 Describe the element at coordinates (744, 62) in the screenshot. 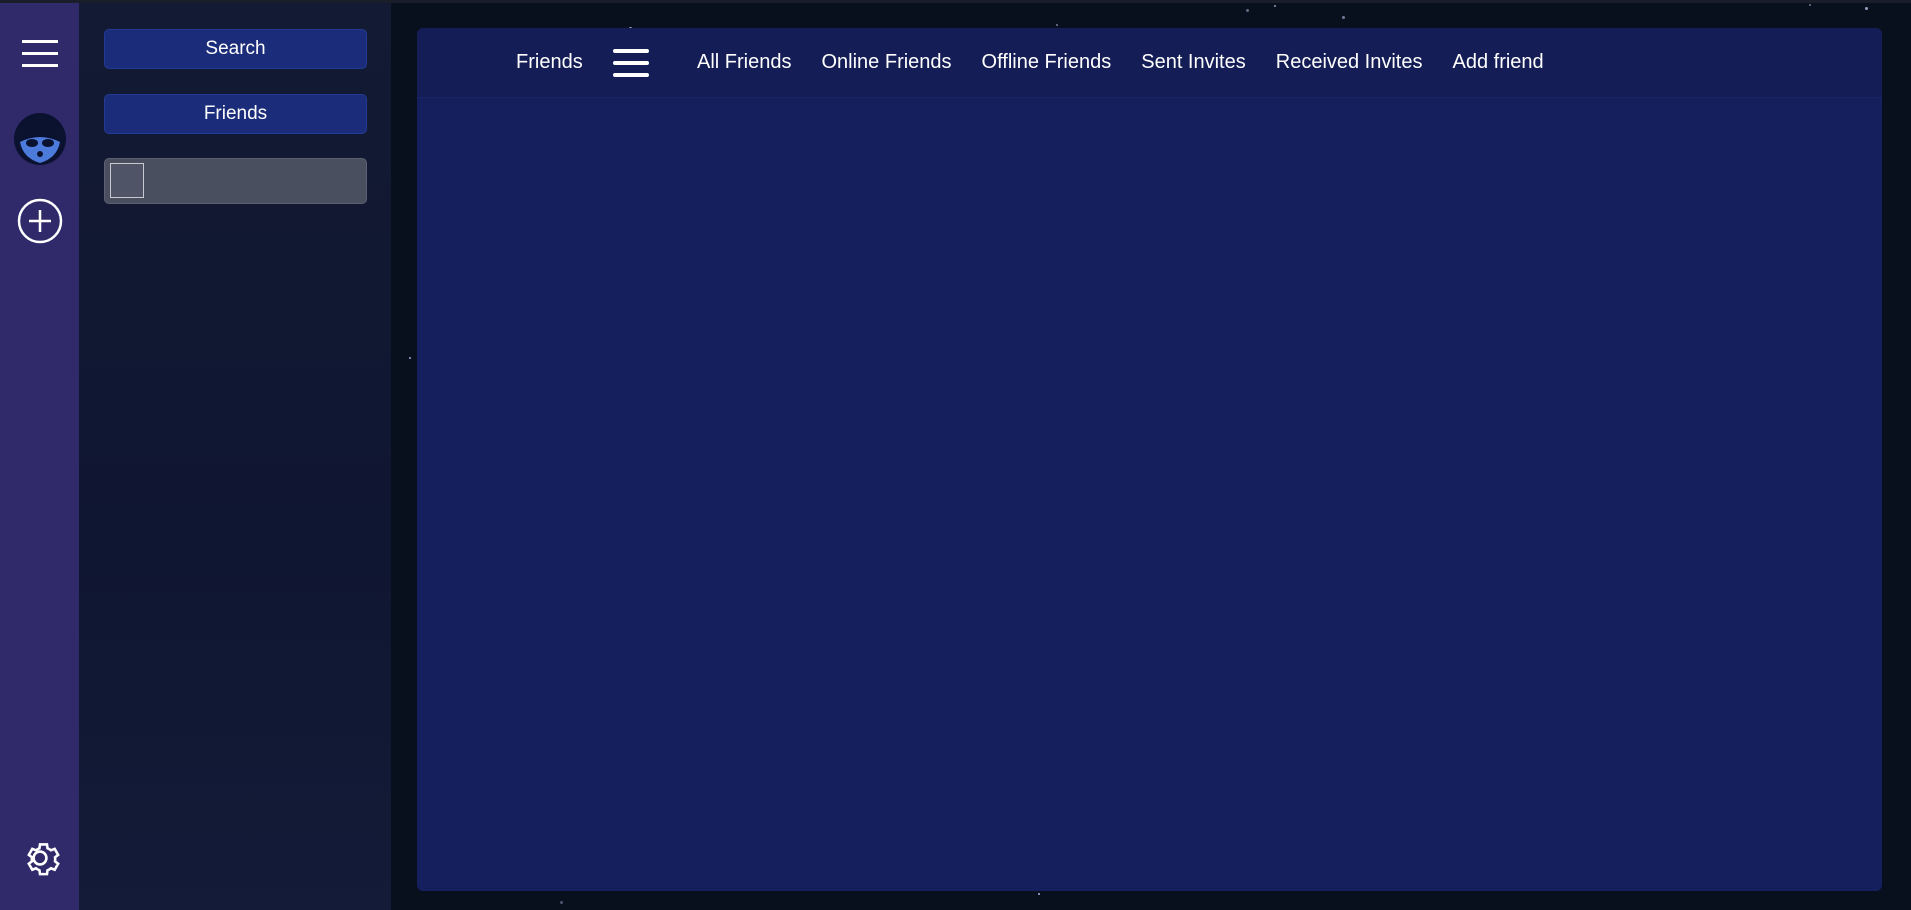

I see `tab-all-friends: All Friends` at that location.